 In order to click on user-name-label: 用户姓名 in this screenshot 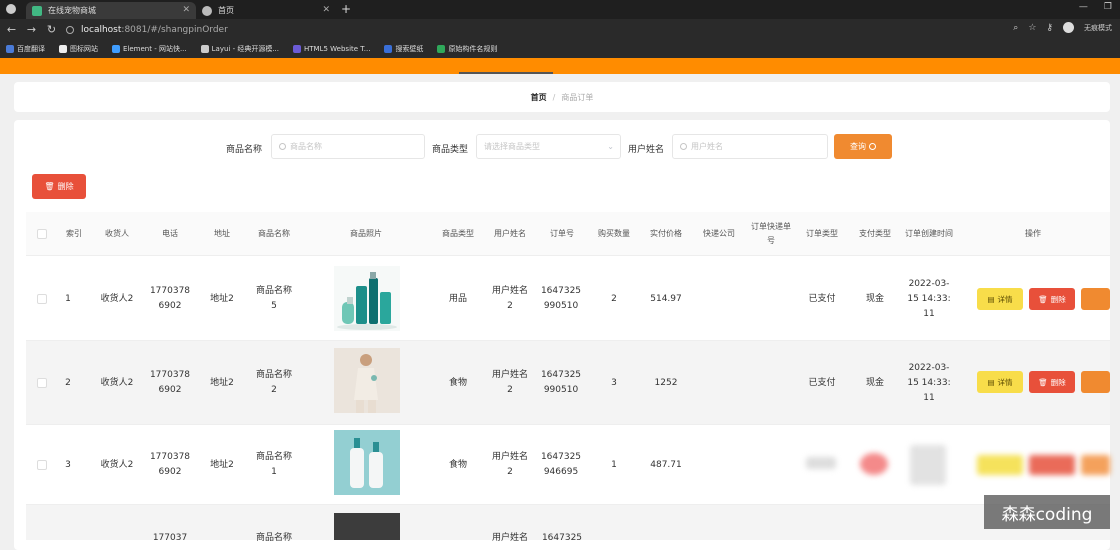, I will do `click(646, 150)`.